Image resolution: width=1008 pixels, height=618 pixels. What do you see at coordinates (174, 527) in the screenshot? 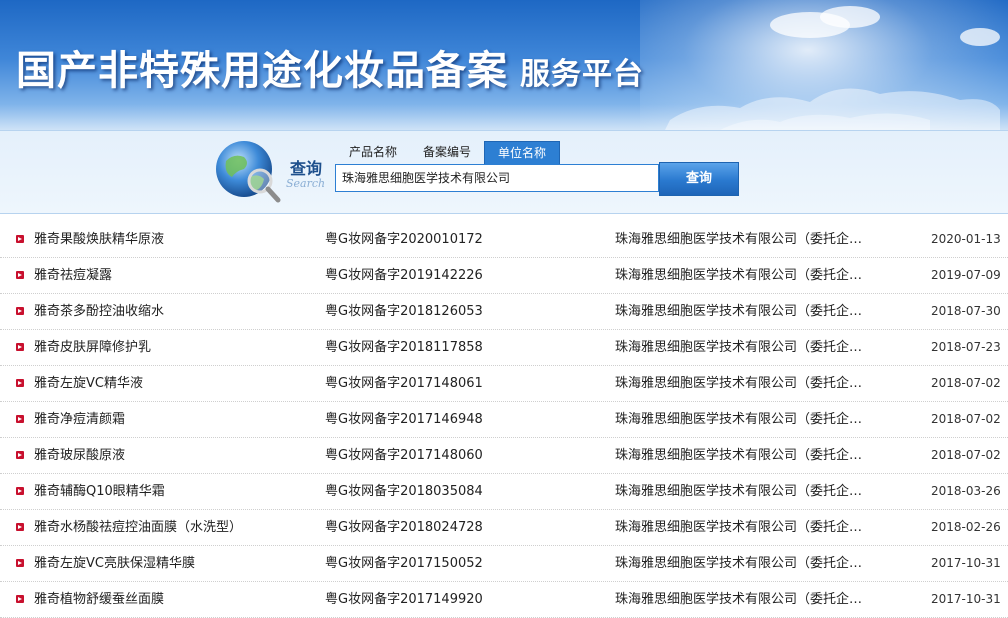
I see `product-name-link: 雅奇水杨酸祛痘控油面膜（水洗型）` at bounding box center [174, 527].